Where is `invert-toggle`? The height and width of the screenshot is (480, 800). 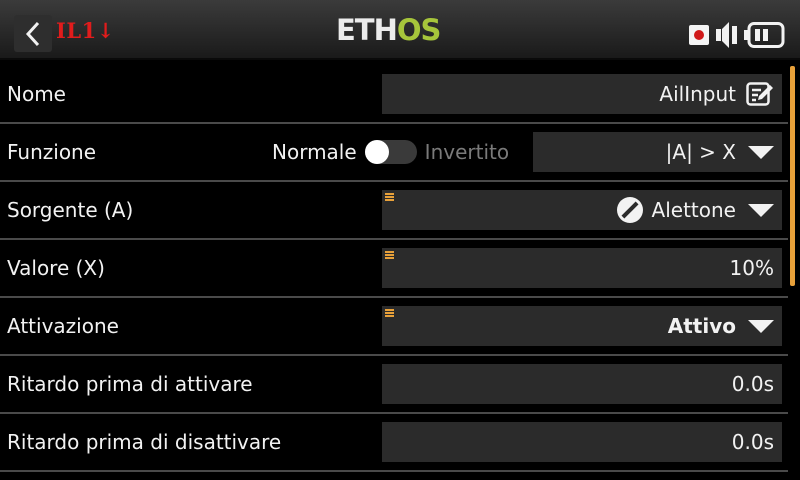 invert-toggle is located at coordinates (390, 152).